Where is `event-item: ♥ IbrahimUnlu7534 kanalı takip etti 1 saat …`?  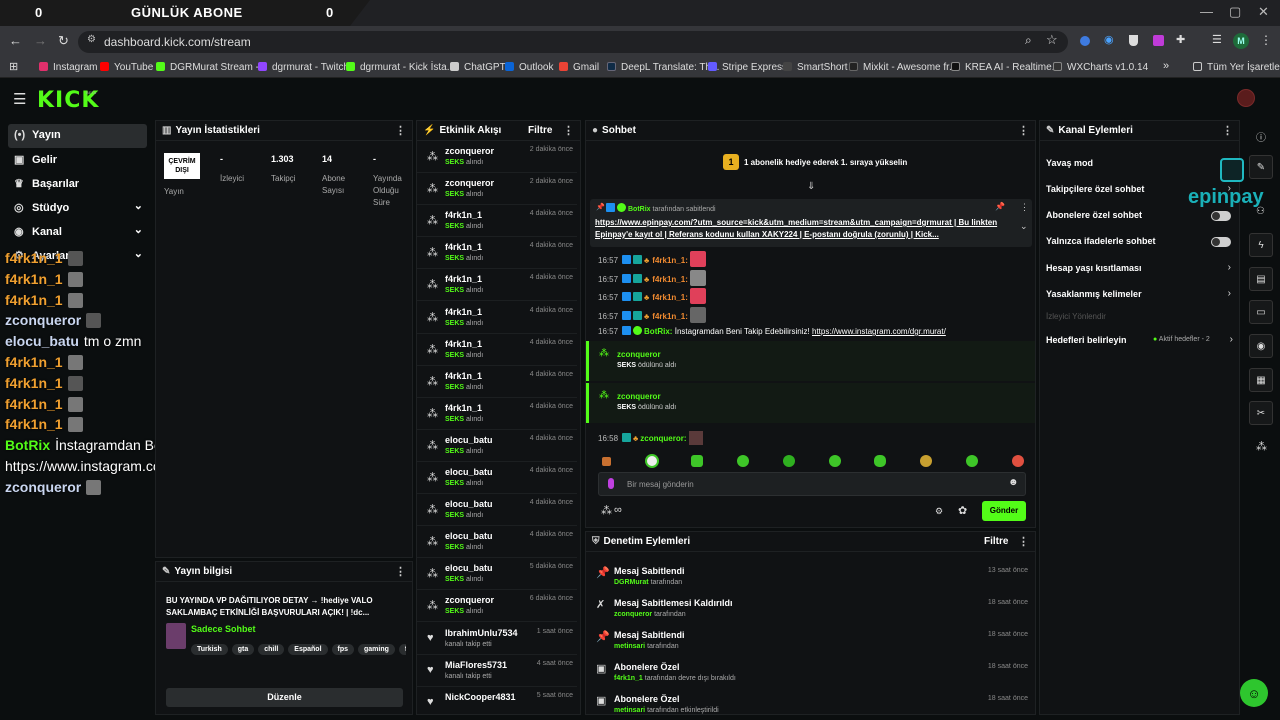
event-item: ♥ IbrahimUnlu7534 kanalı takip etti 1 saat … is located at coordinates (497, 639).